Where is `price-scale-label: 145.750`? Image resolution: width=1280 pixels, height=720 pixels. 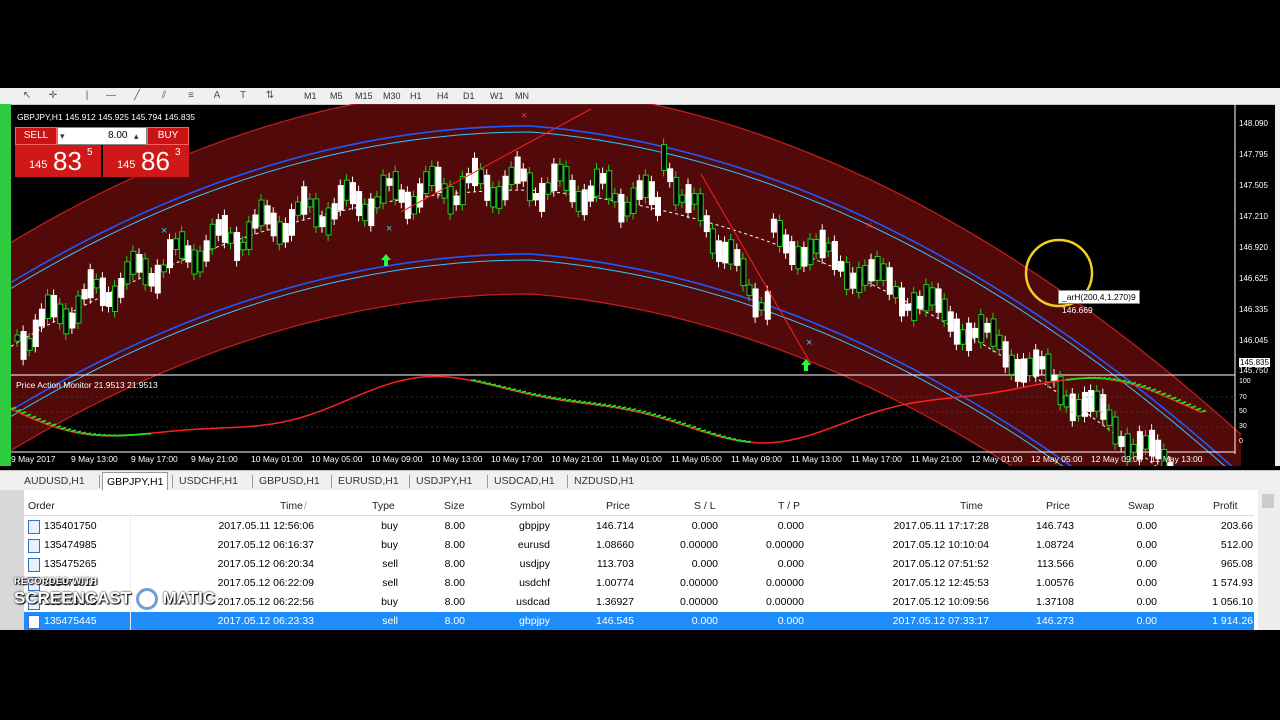 price-scale-label: 145.750 is located at coordinates (1253, 370).